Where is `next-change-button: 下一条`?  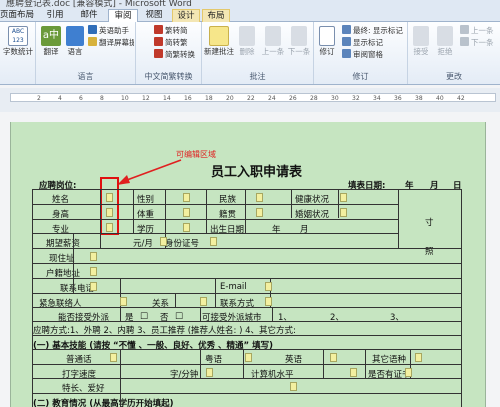 next-change-button: 下一条 is located at coordinates (477, 42).